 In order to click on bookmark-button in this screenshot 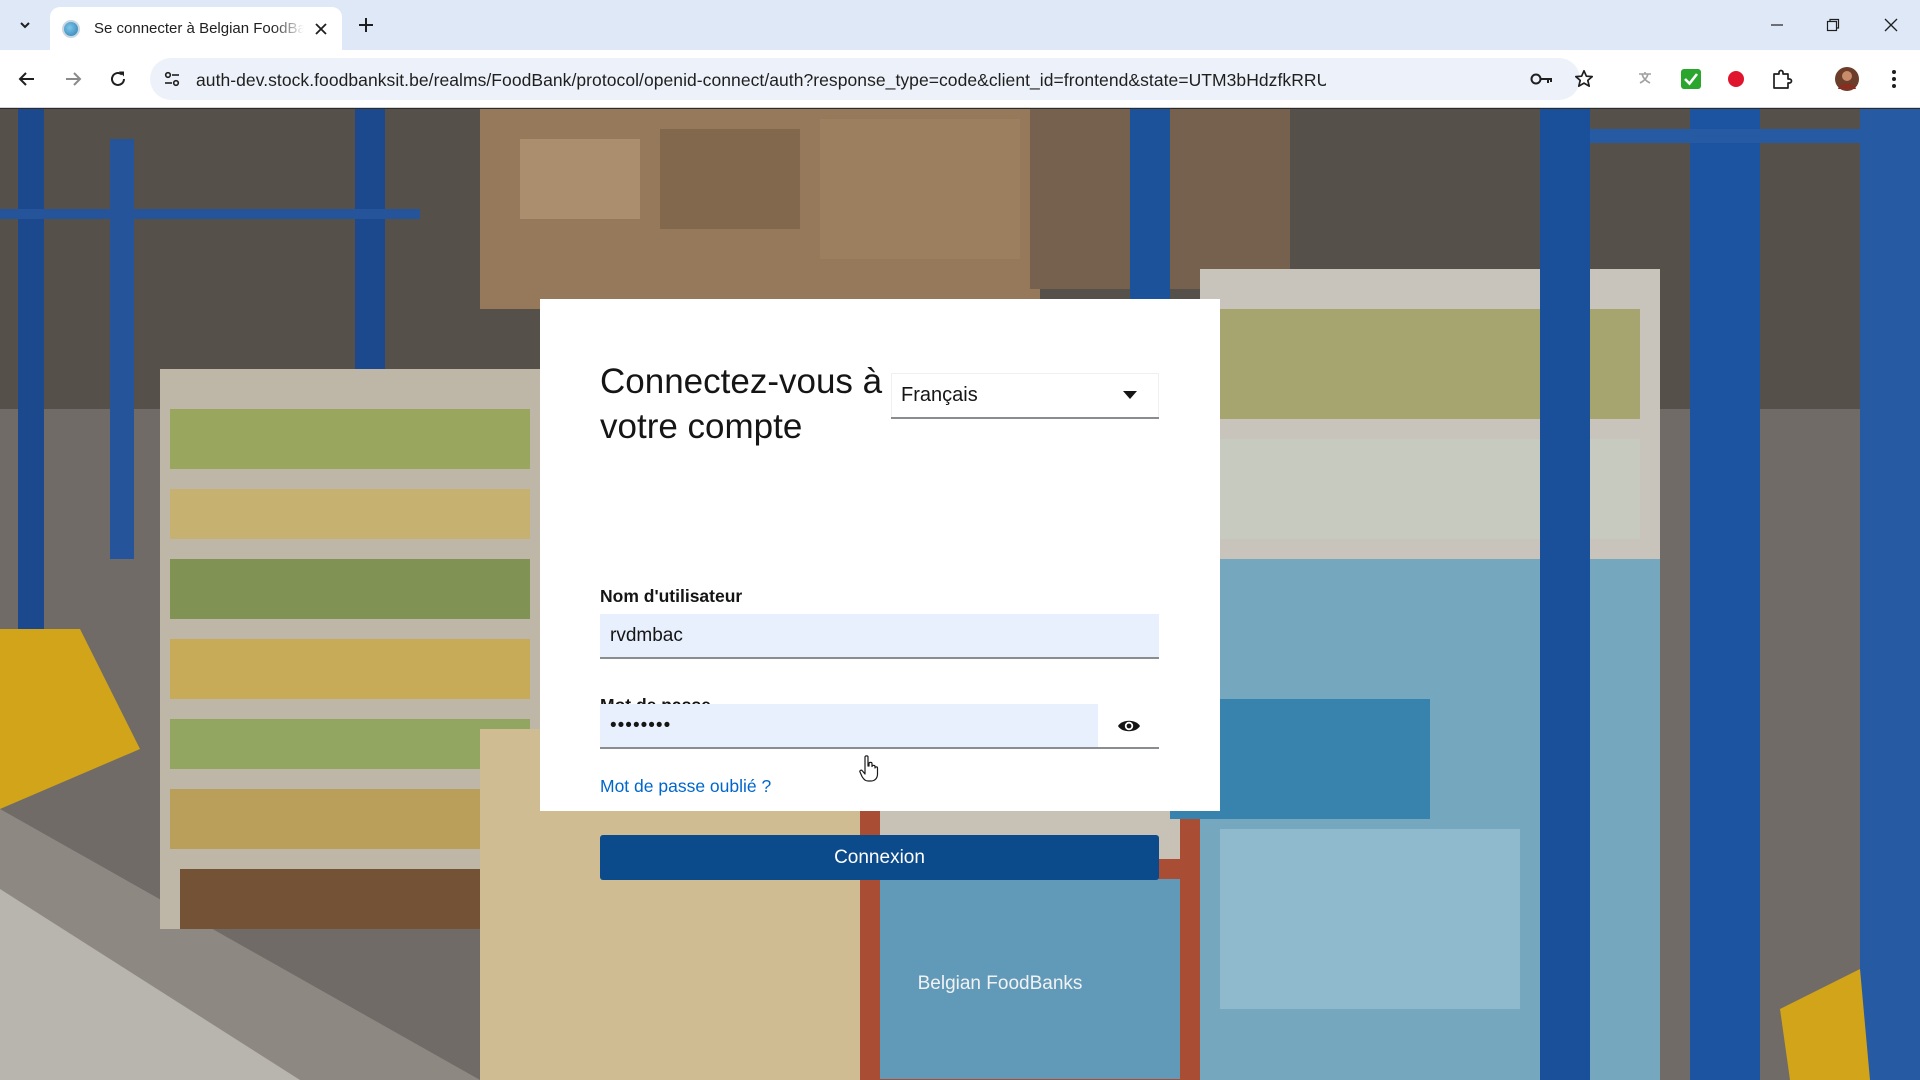, I will do `click(1584, 79)`.